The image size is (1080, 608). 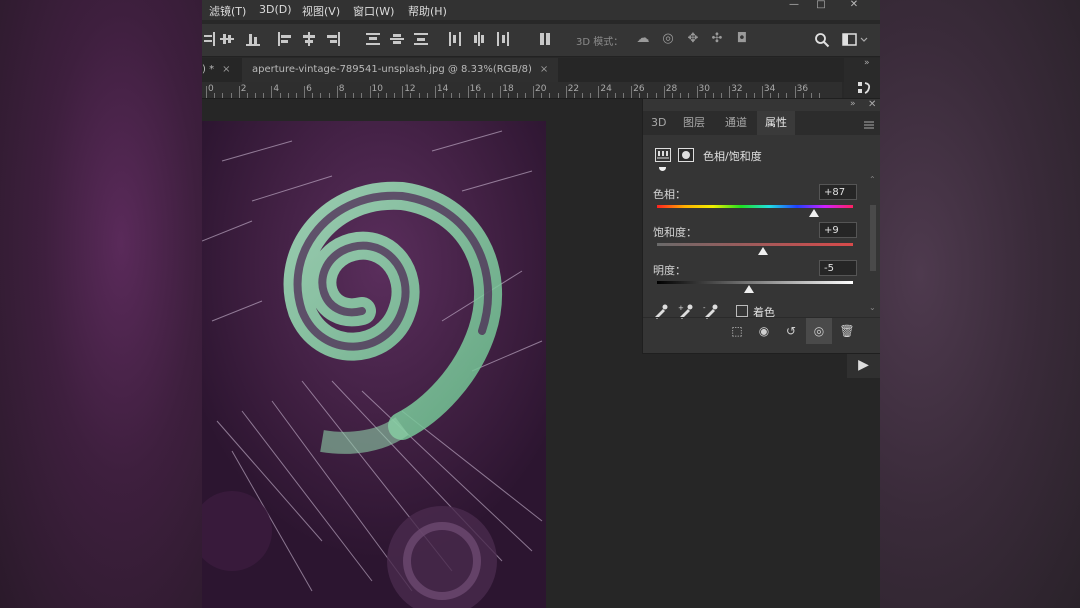 What do you see at coordinates (373, 39) in the screenshot?
I see `distribute-top-icon` at bounding box center [373, 39].